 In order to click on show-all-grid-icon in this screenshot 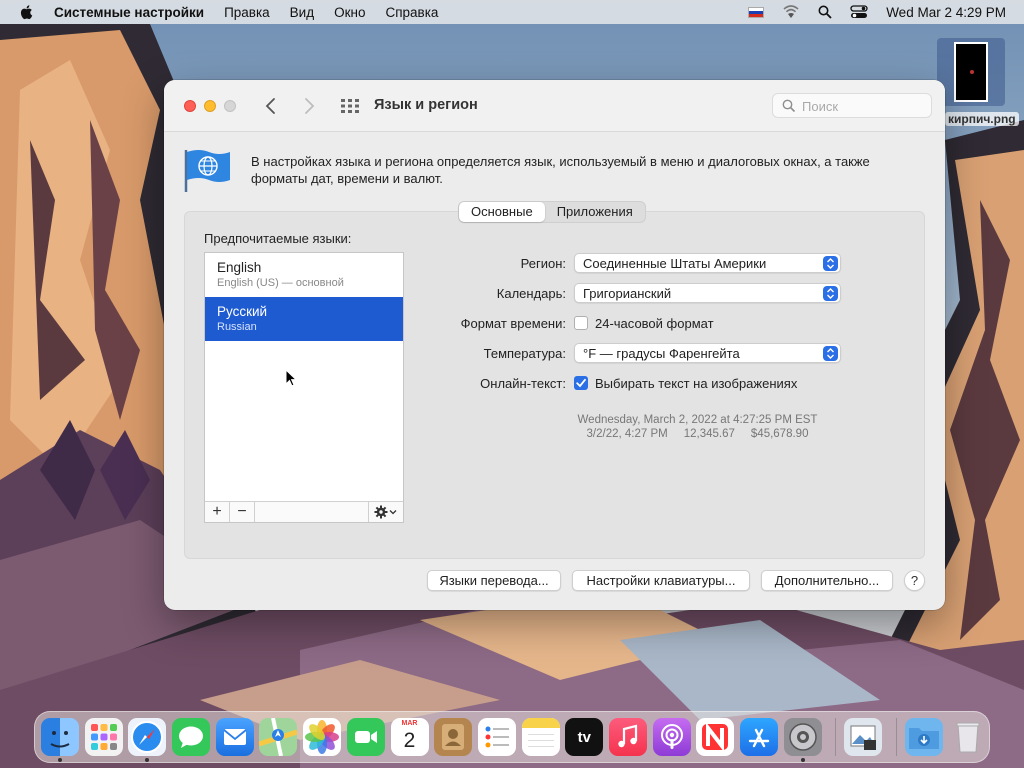, I will do `click(350, 106)`.